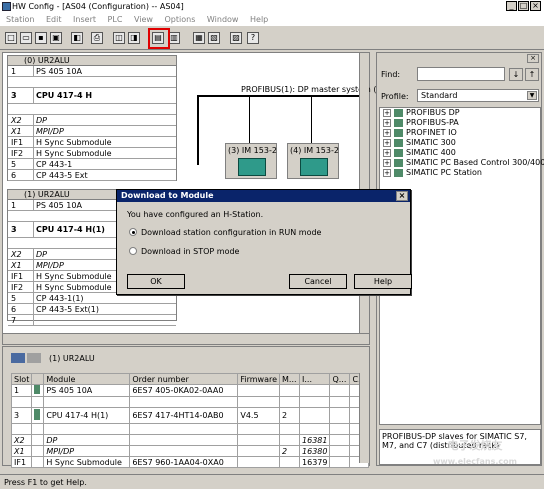  I want to click on tree-item-simatic-pc-based: + SIMATIC PC Based Control 300/400, so click(462, 163).